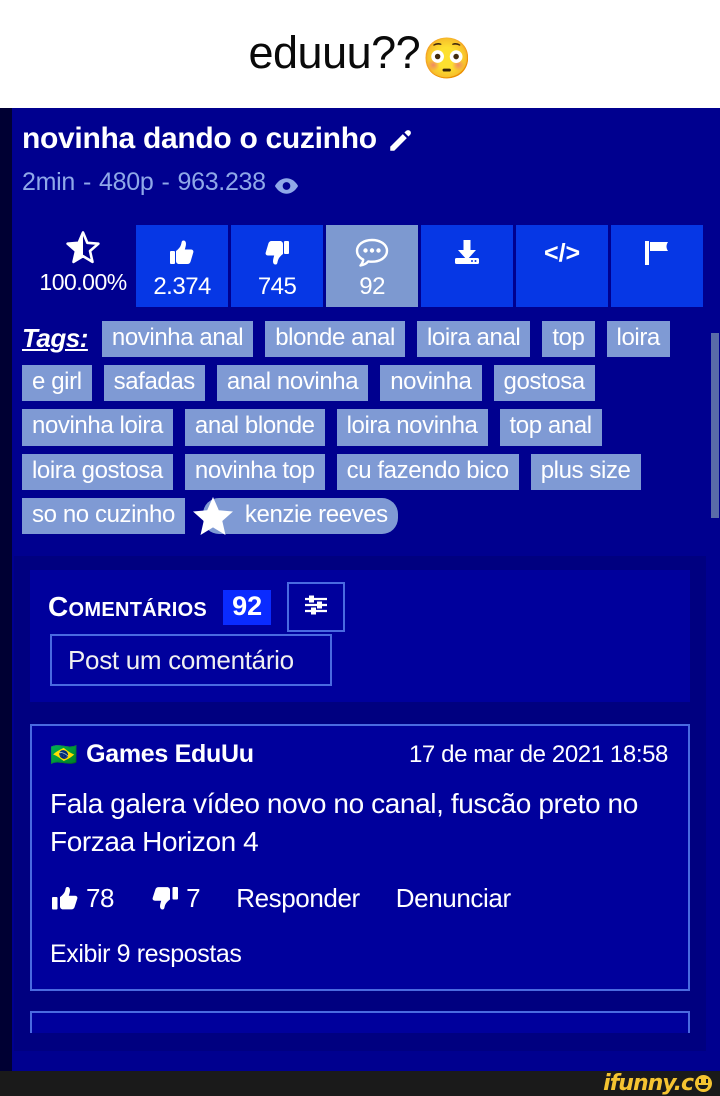 Image resolution: width=720 pixels, height=1096 pixels. Describe the element at coordinates (568, 338) in the screenshot. I see `tag-item: top` at that location.